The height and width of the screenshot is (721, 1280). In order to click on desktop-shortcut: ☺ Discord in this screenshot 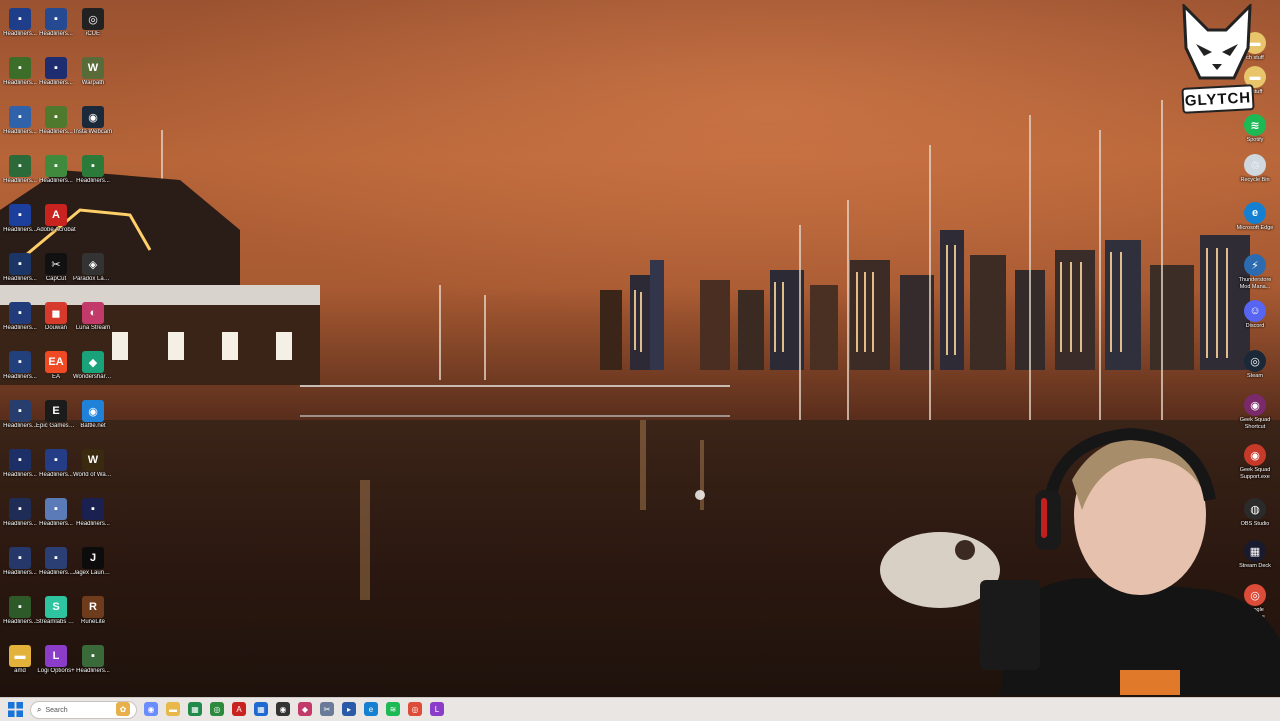, I will do `click(1255, 315)`.